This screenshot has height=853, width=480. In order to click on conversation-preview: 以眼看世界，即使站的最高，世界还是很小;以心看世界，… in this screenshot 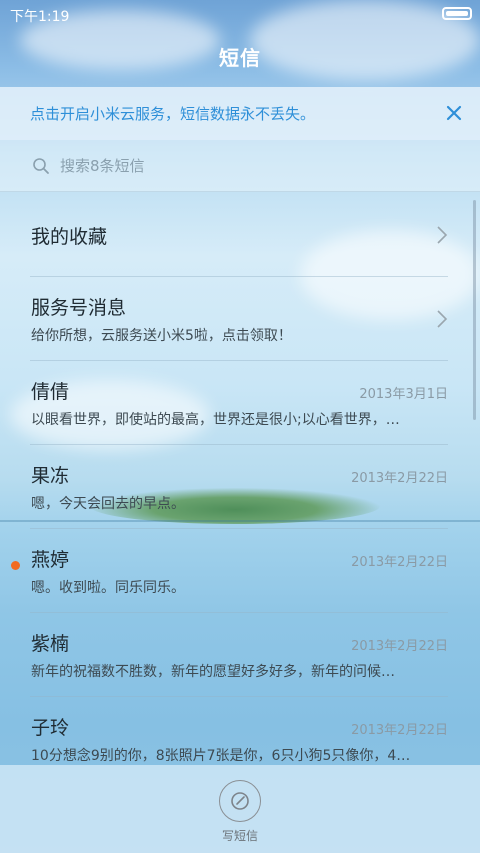, I will do `click(215, 420)`.